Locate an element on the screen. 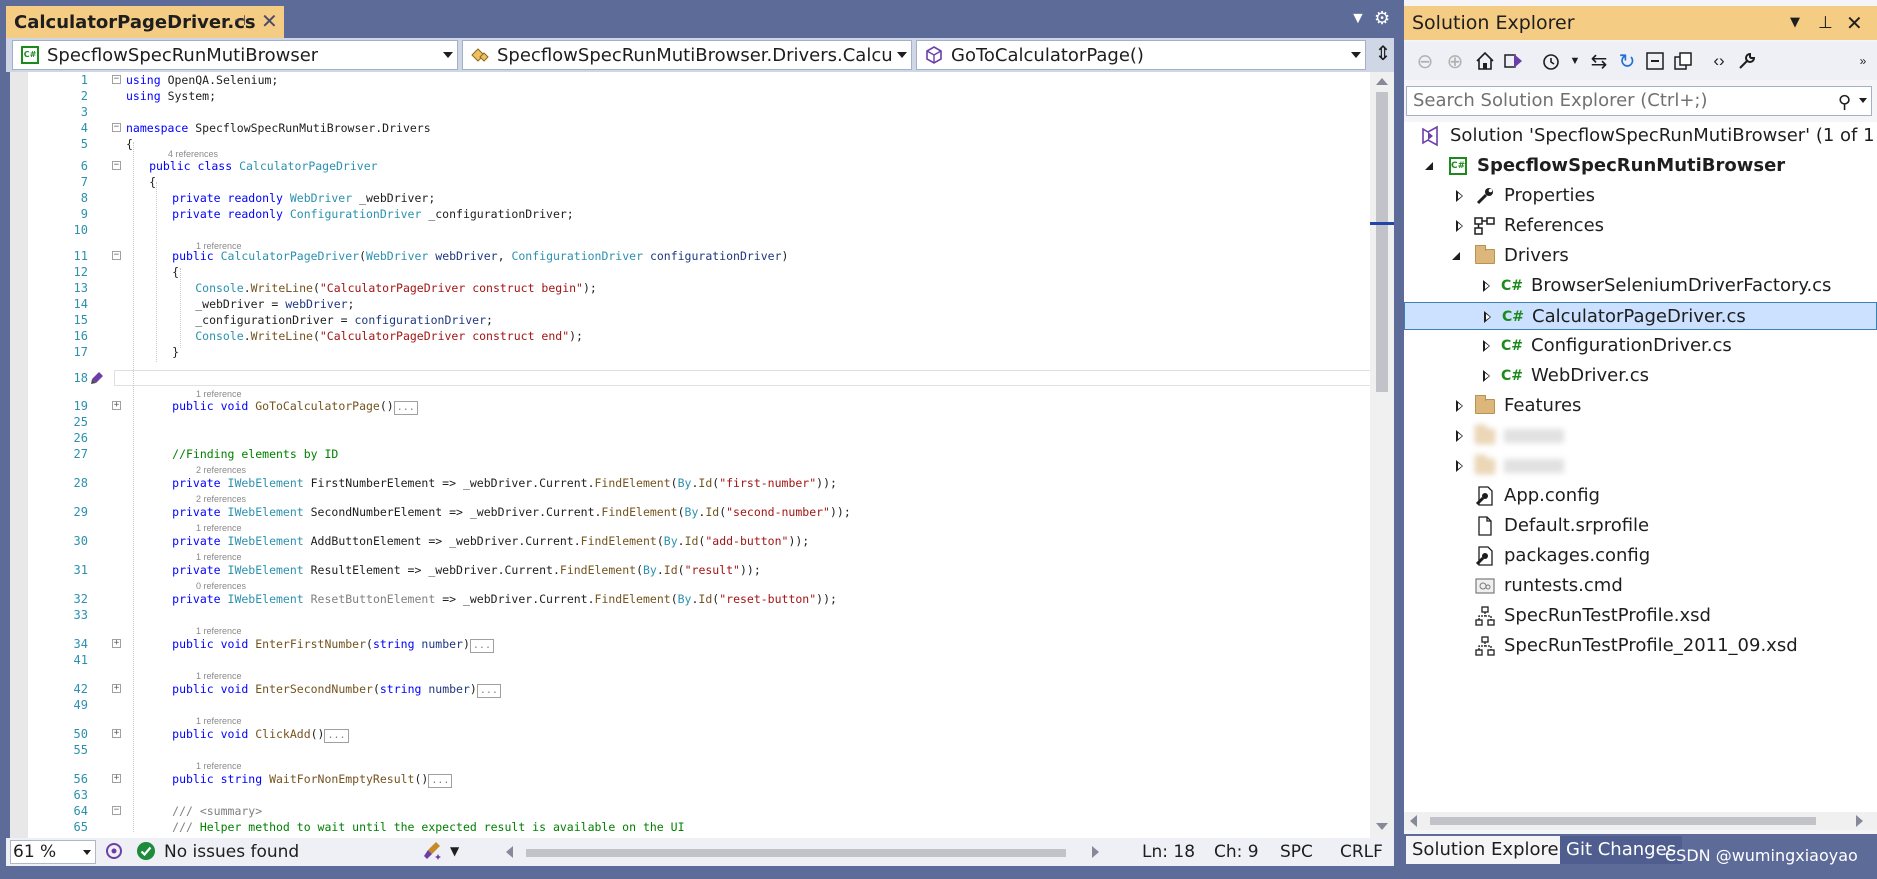 The height and width of the screenshot is (879, 1877). codelens-references: 0 references is located at coordinates (221, 586).